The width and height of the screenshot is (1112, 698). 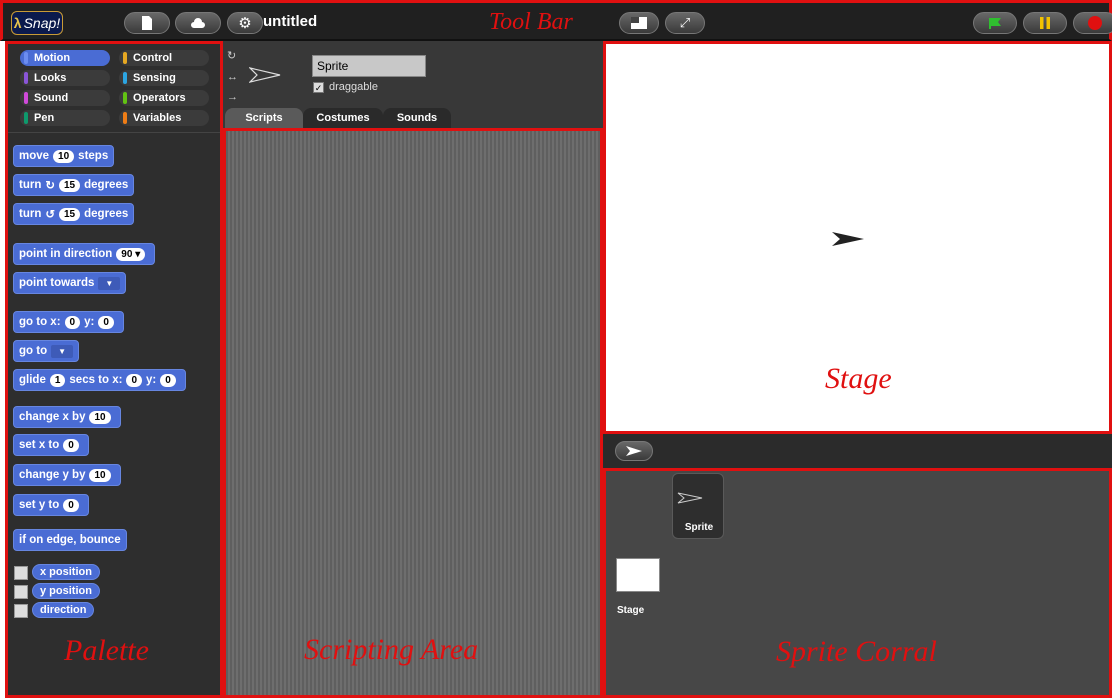 I want to click on reporter-x-position: x position, so click(x=66, y=572).